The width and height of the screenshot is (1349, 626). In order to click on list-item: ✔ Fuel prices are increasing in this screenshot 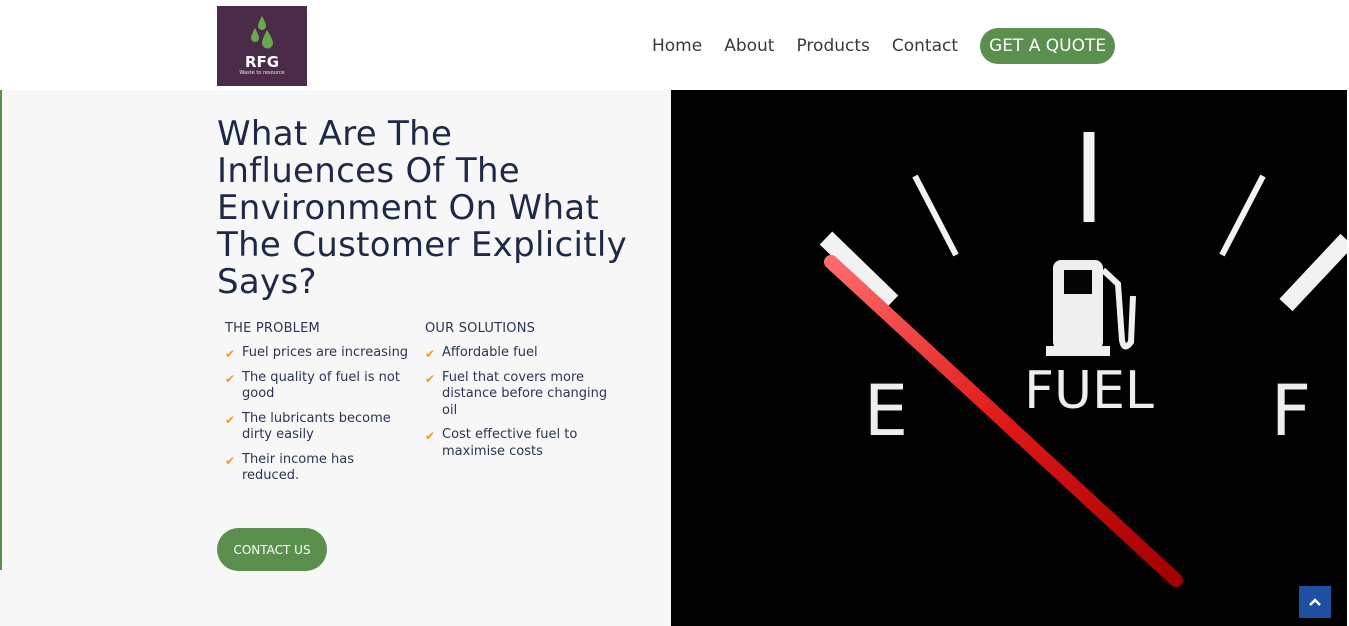, I will do `click(320, 353)`.